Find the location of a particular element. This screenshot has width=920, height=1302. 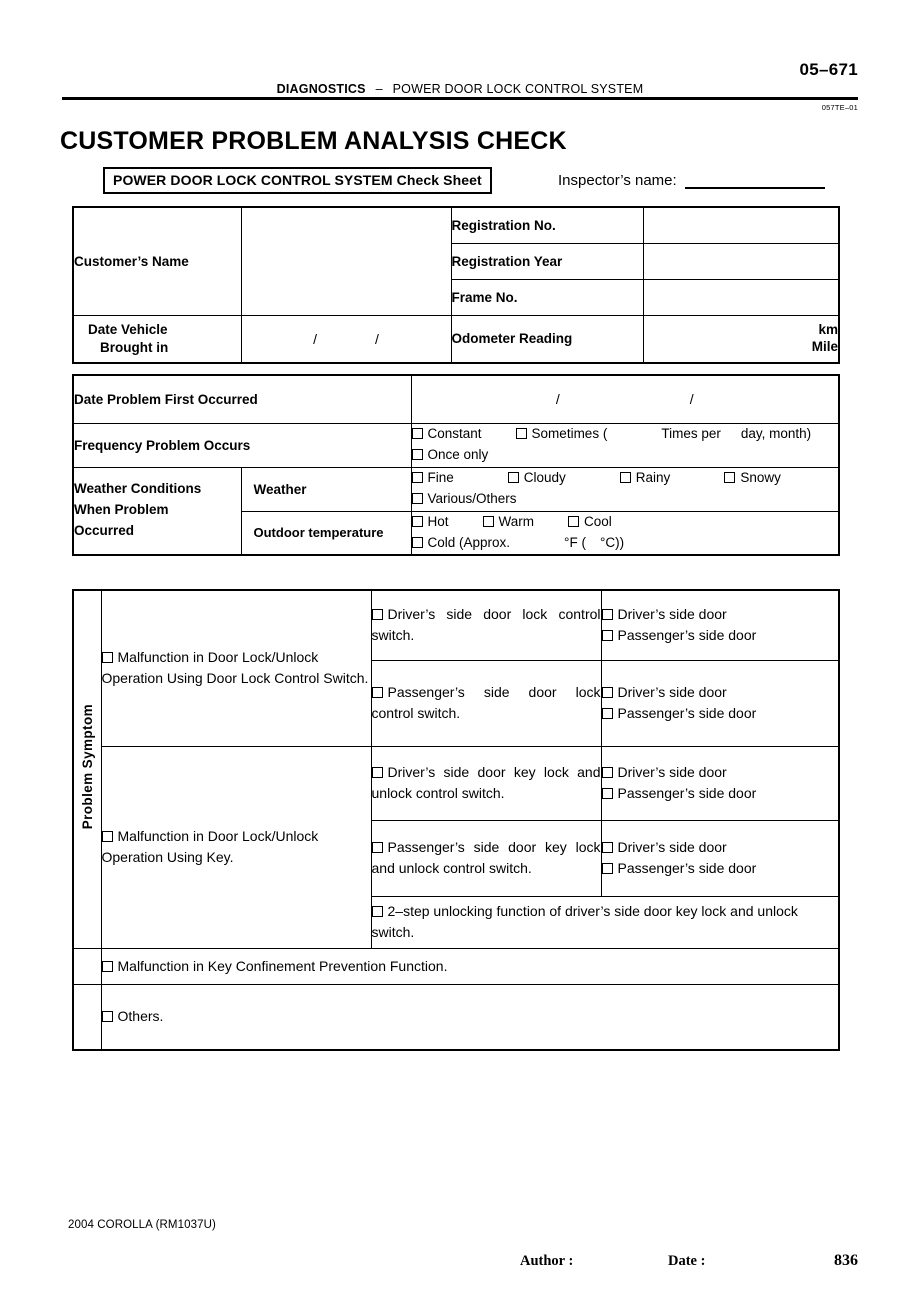

frequency-options-line2: Once only is located at coordinates (625, 455).